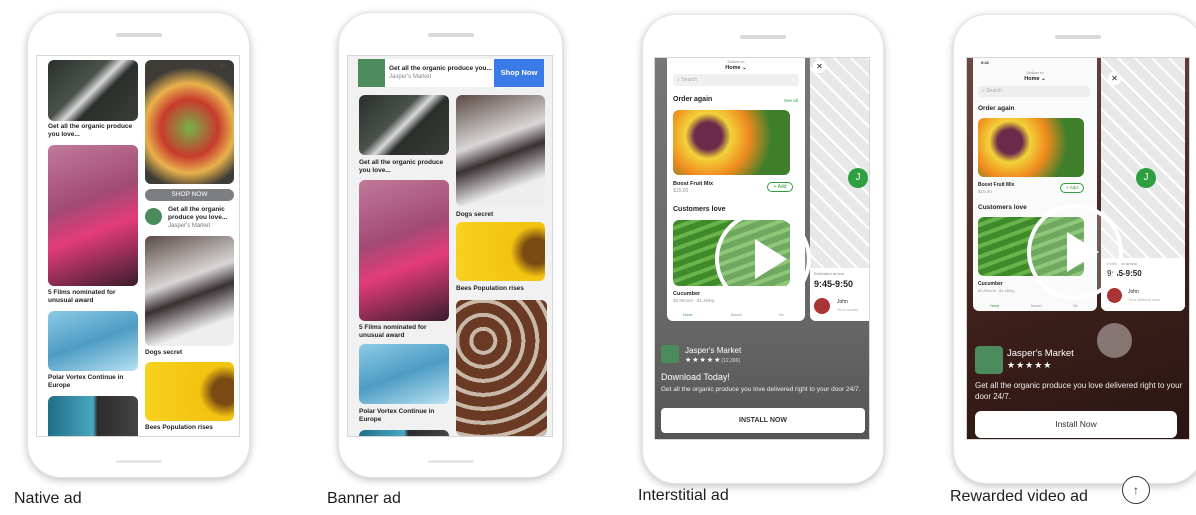  Describe the element at coordinates (519, 73) in the screenshot. I see `shop-now-button: Shop Now` at that location.